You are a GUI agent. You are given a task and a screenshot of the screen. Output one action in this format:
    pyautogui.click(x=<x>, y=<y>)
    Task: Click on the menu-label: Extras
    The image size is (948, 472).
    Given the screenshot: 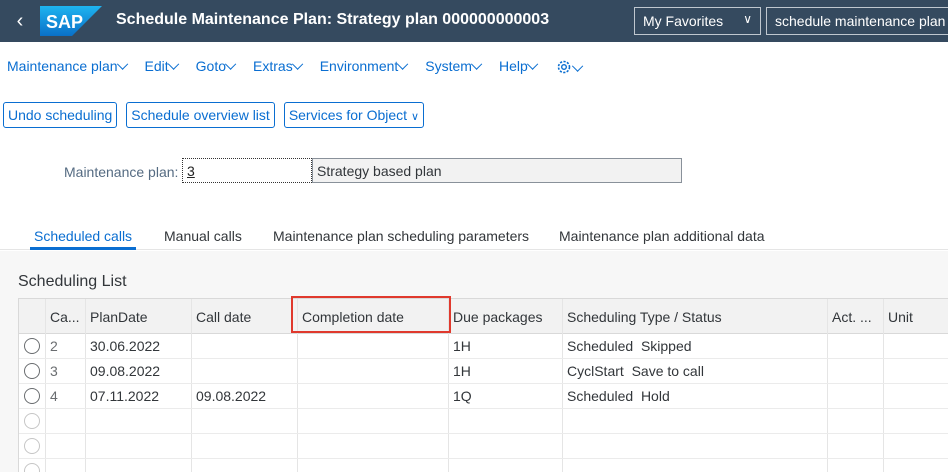 What is the action you would take?
    pyautogui.click(x=273, y=66)
    